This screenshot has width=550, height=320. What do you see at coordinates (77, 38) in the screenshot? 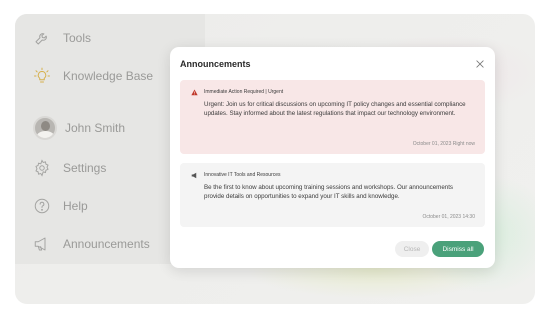
I see `sidebar-item-label: Tools` at bounding box center [77, 38].